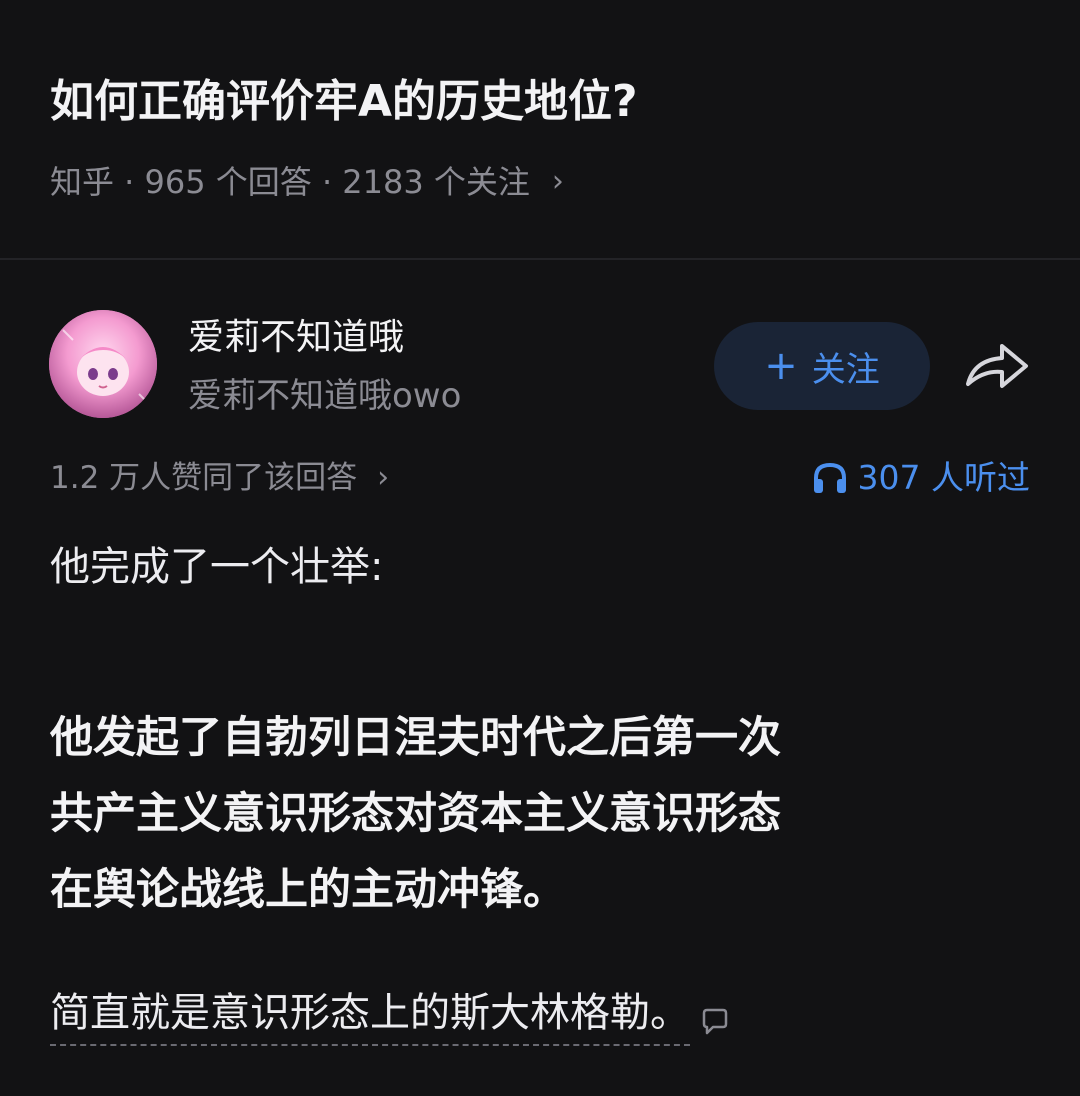  What do you see at coordinates (943, 477) in the screenshot?
I see `listen-count-text: 307 人听过` at bounding box center [943, 477].